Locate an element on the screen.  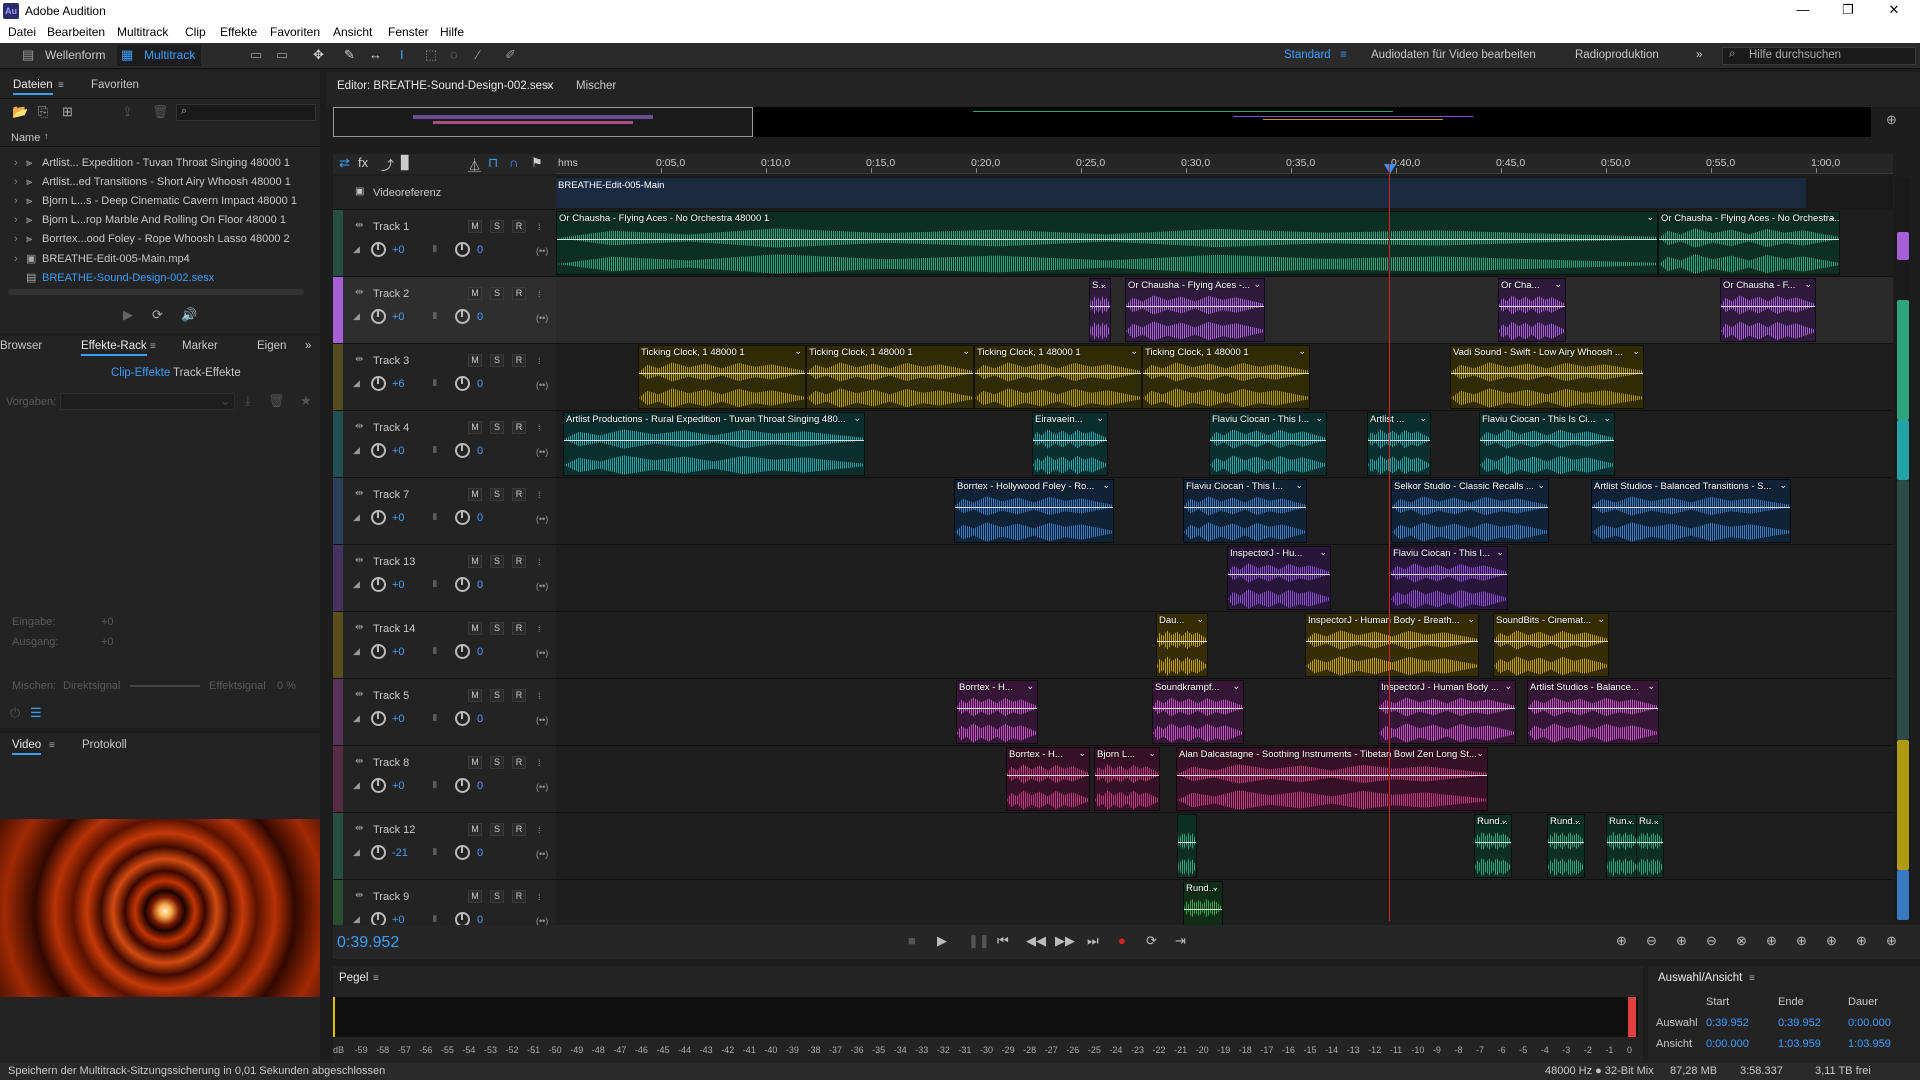
zoom-right-icon: ⊕ is located at coordinates (1831, 941).